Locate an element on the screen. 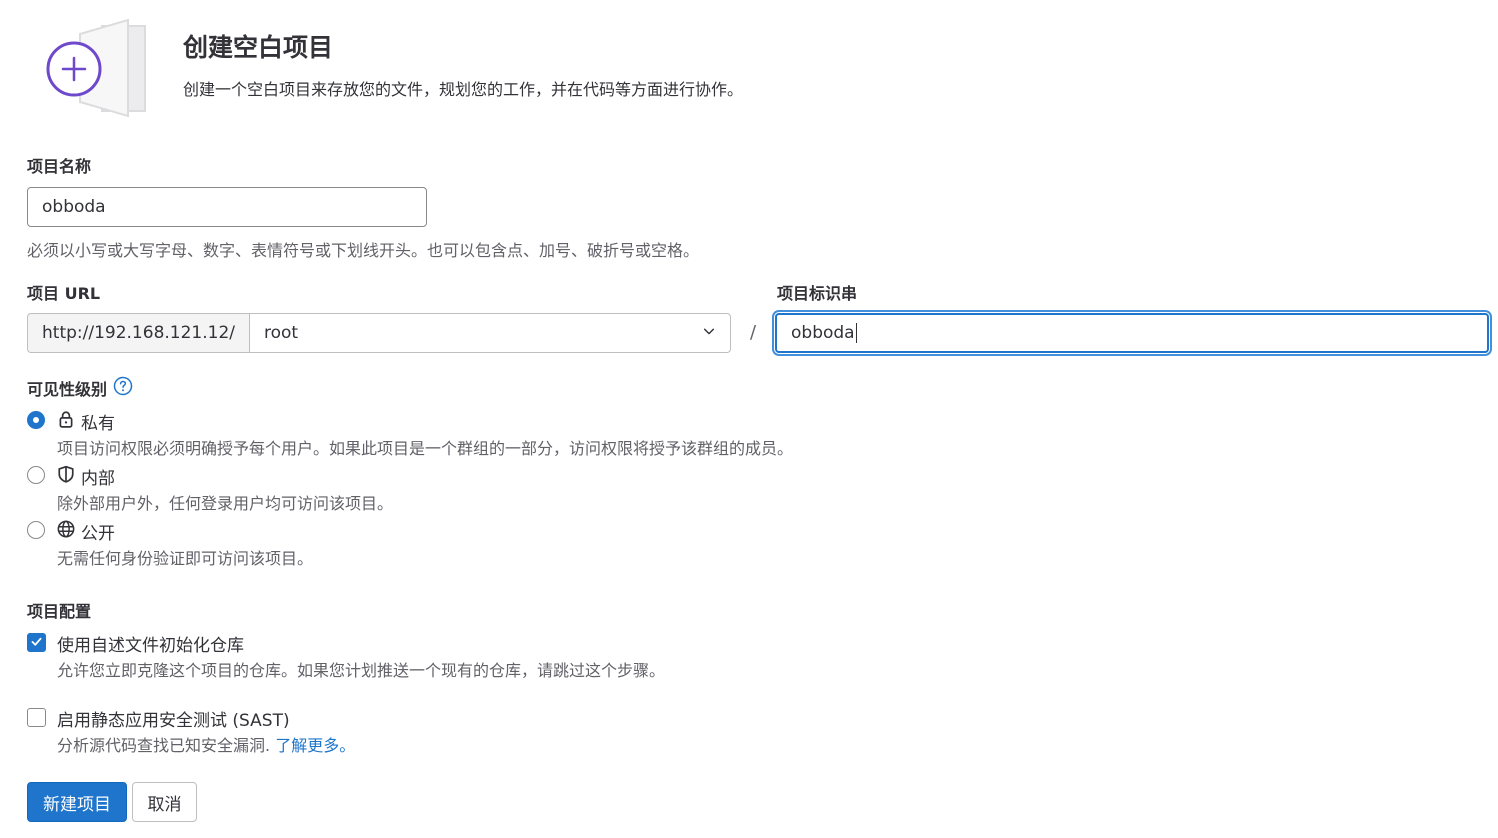 This screenshot has width=1498, height=838. project-name-value: obboda is located at coordinates (74, 207).